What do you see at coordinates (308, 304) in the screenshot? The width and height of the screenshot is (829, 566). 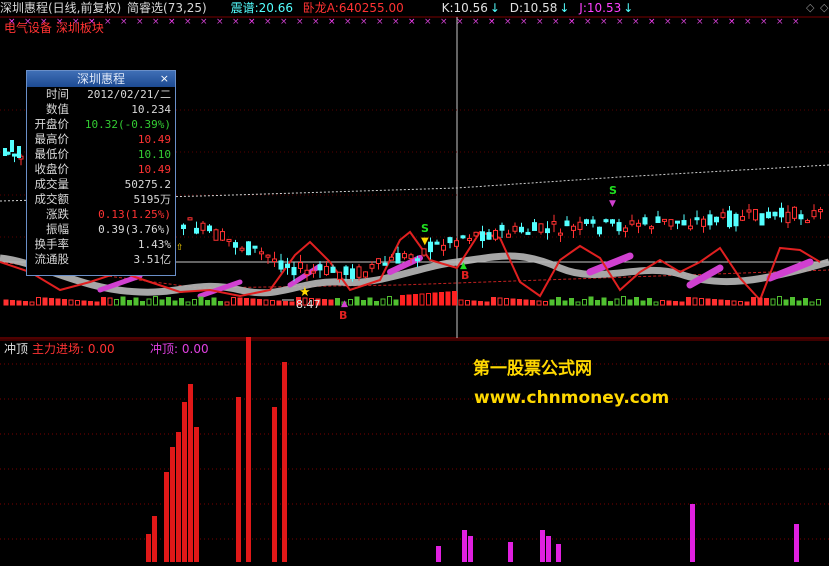 I see `low-price-label: 8.47` at bounding box center [308, 304].